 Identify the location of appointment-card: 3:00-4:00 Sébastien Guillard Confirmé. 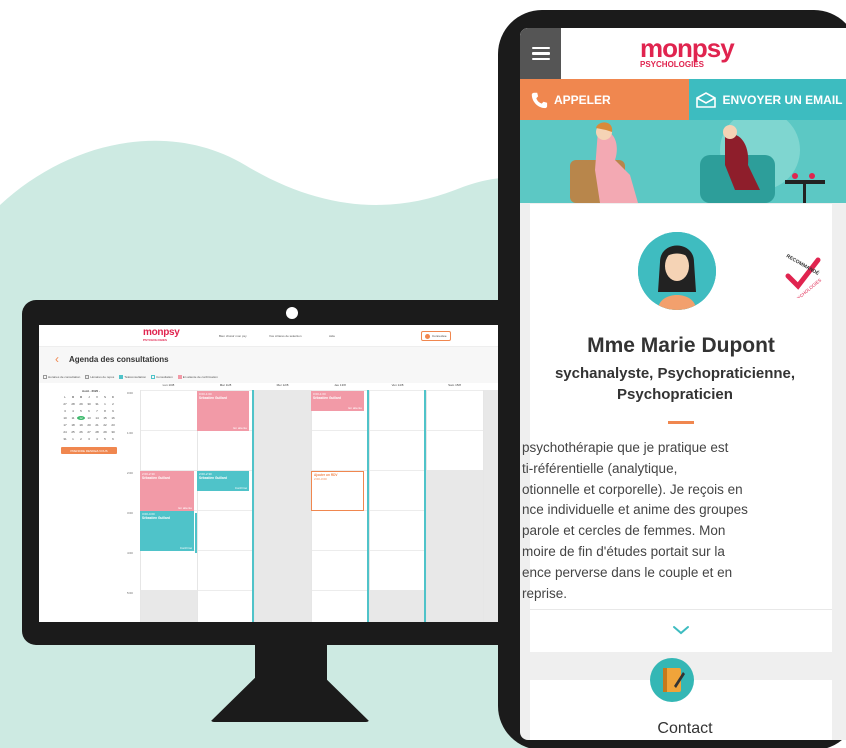
(167, 531).